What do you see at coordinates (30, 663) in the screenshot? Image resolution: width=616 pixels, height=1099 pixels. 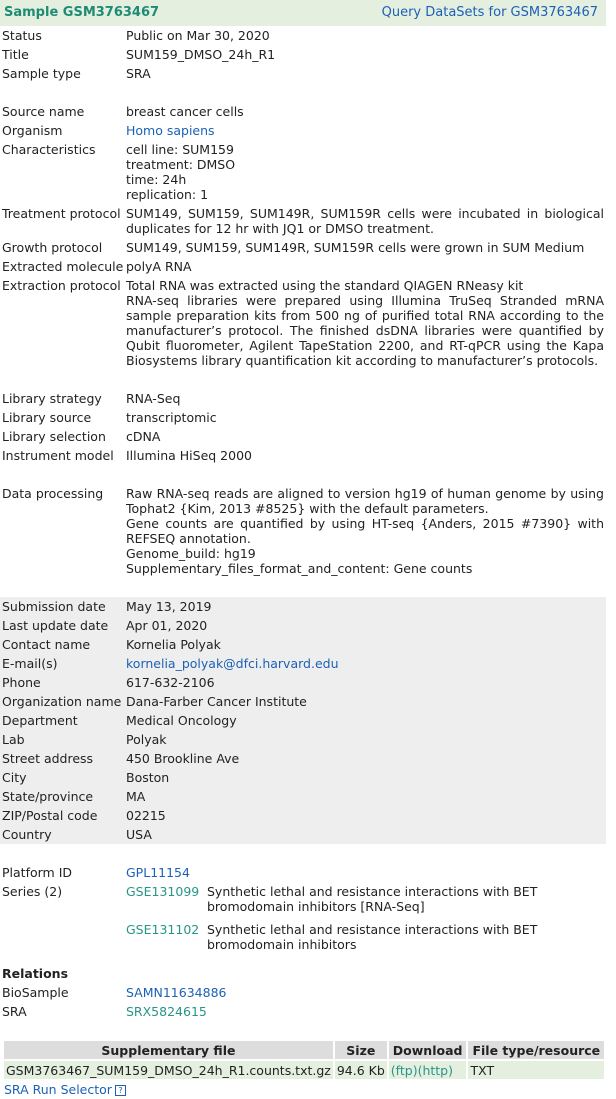 I see `email-label: E-mail(s)` at bounding box center [30, 663].